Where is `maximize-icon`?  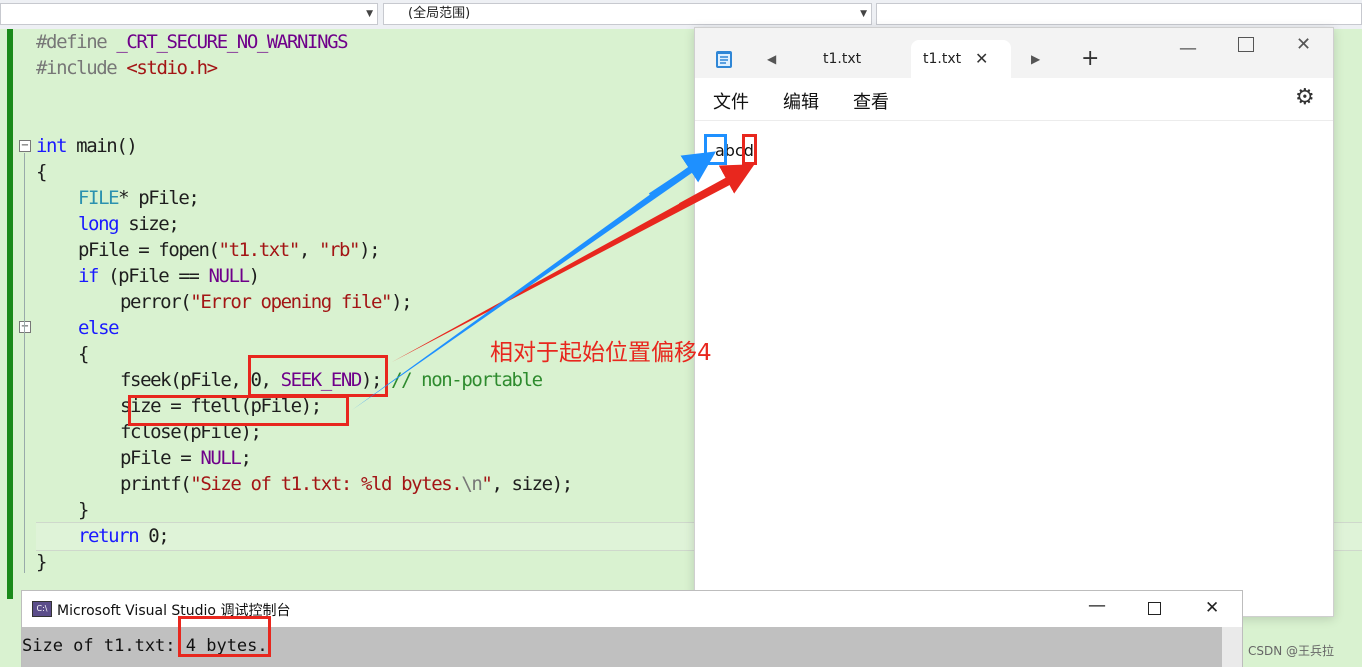 maximize-icon is located at coordinates (1154, 608).